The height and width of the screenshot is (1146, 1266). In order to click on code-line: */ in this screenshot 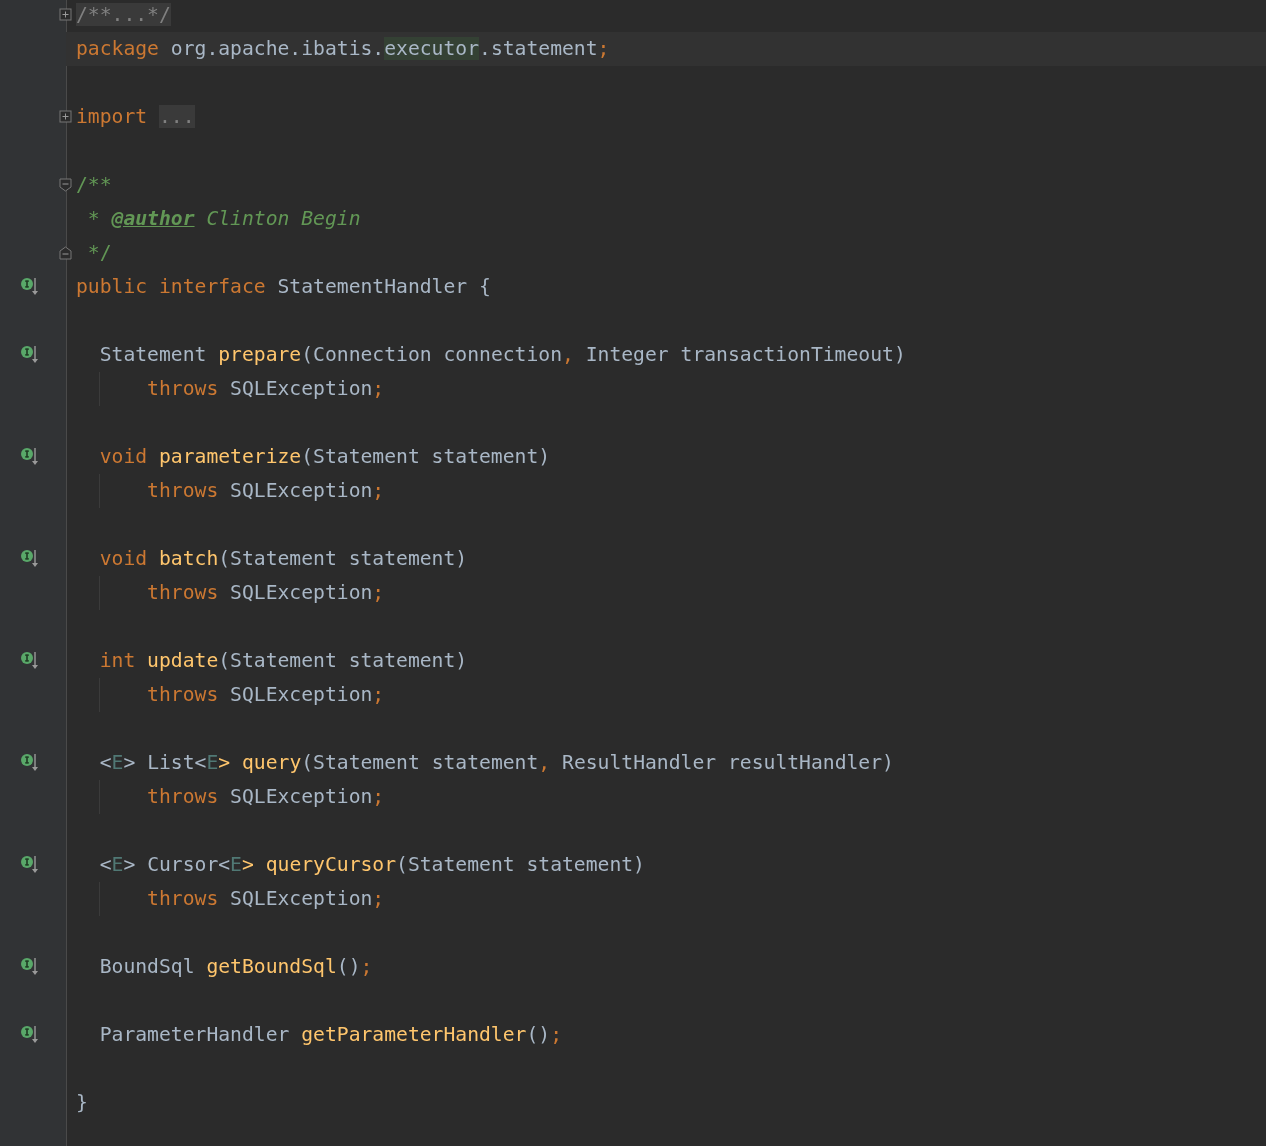, I will do `click(99, 253)`.